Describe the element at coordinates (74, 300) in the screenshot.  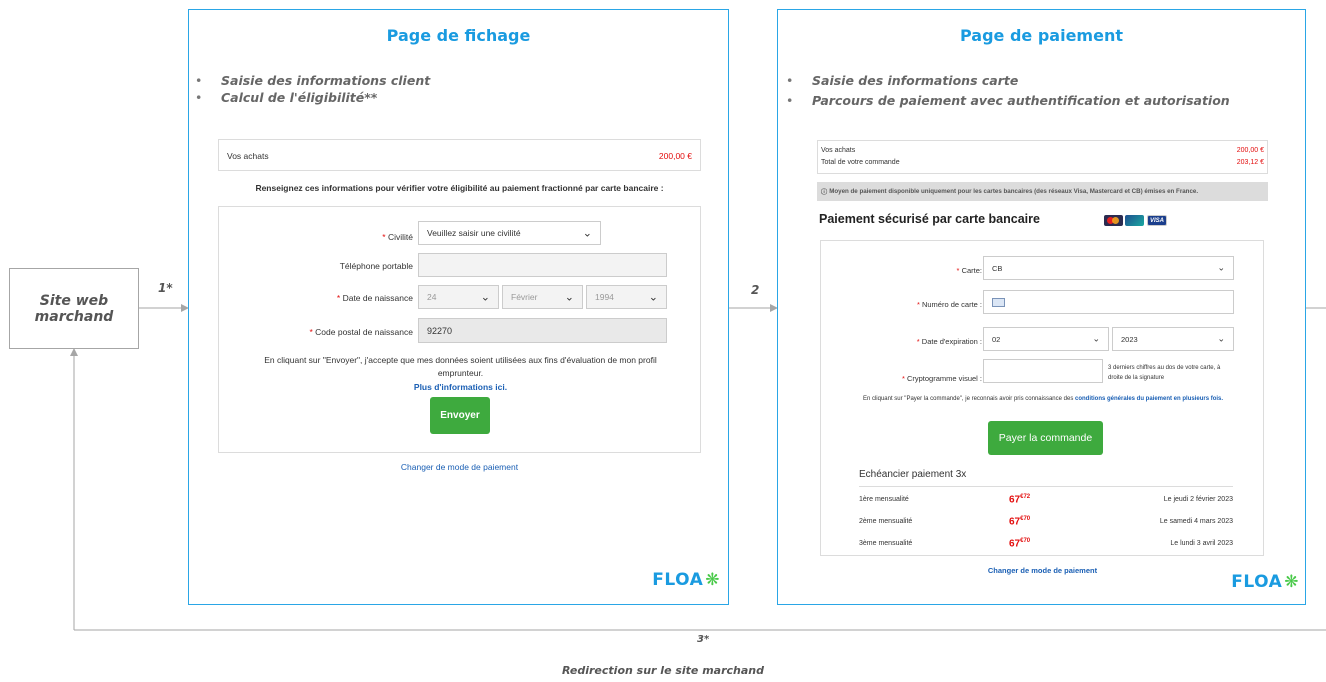
I see `merchant-label-line1: Site web` at that location.